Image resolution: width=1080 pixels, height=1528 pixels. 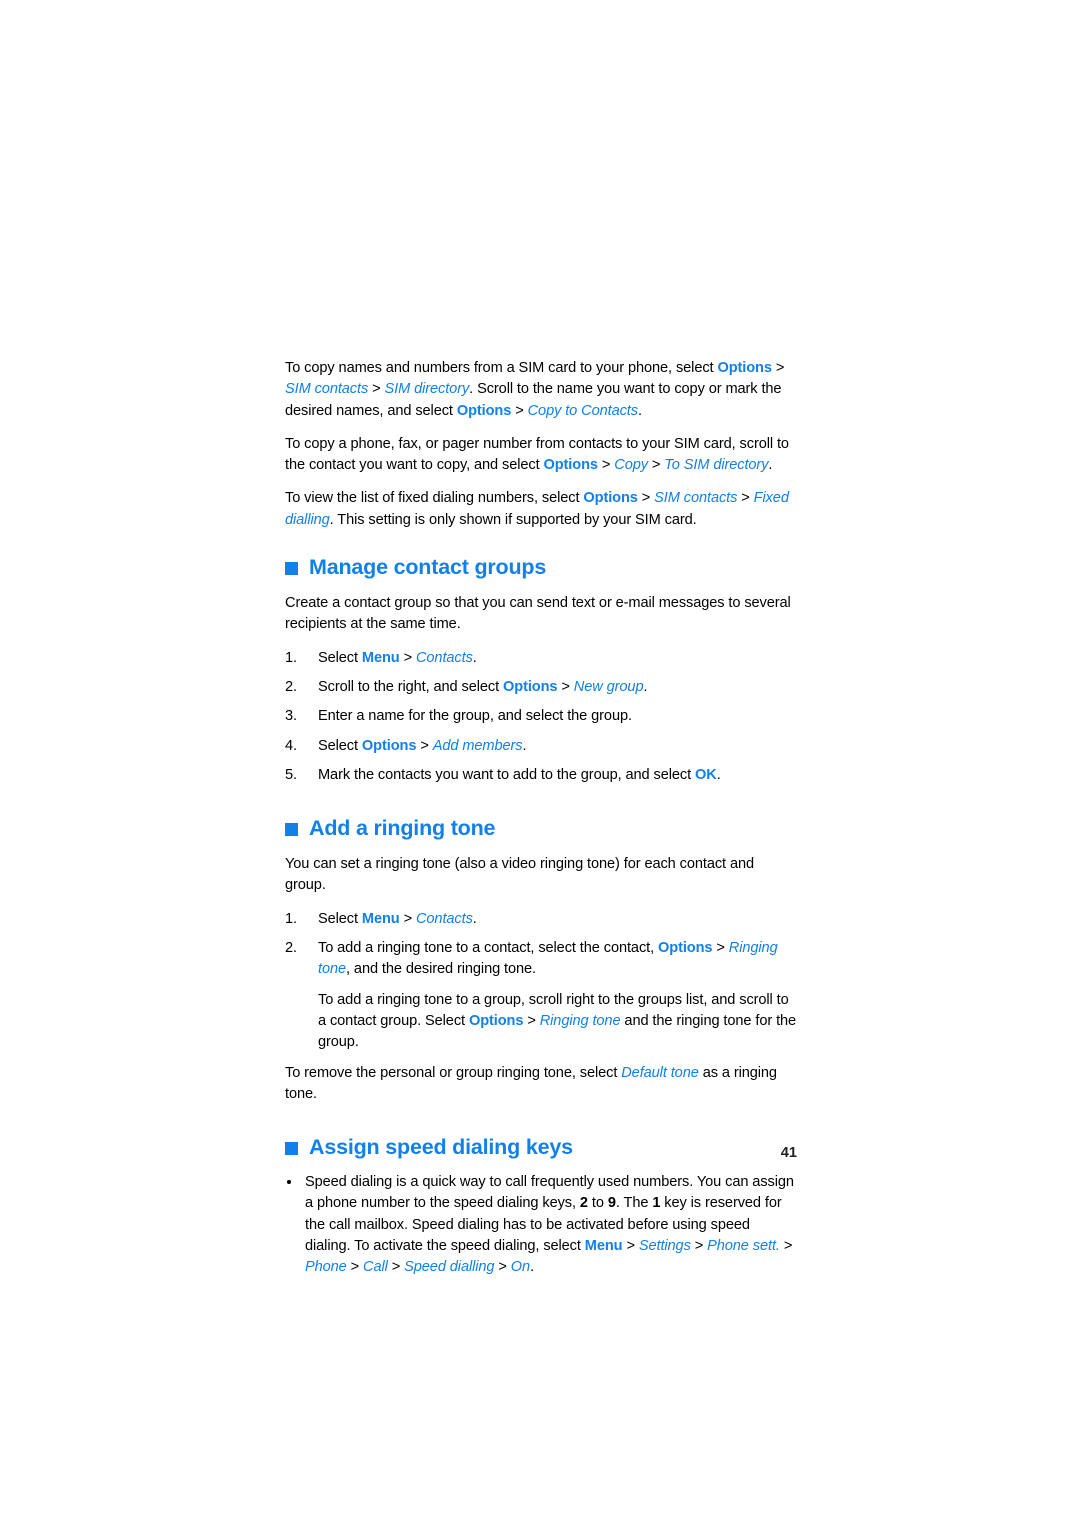 What do you see at coordinates (441, 969) in the screenshot?
I see `text-run: , and the desired ringing tone.` at bounding box center [441, 969].